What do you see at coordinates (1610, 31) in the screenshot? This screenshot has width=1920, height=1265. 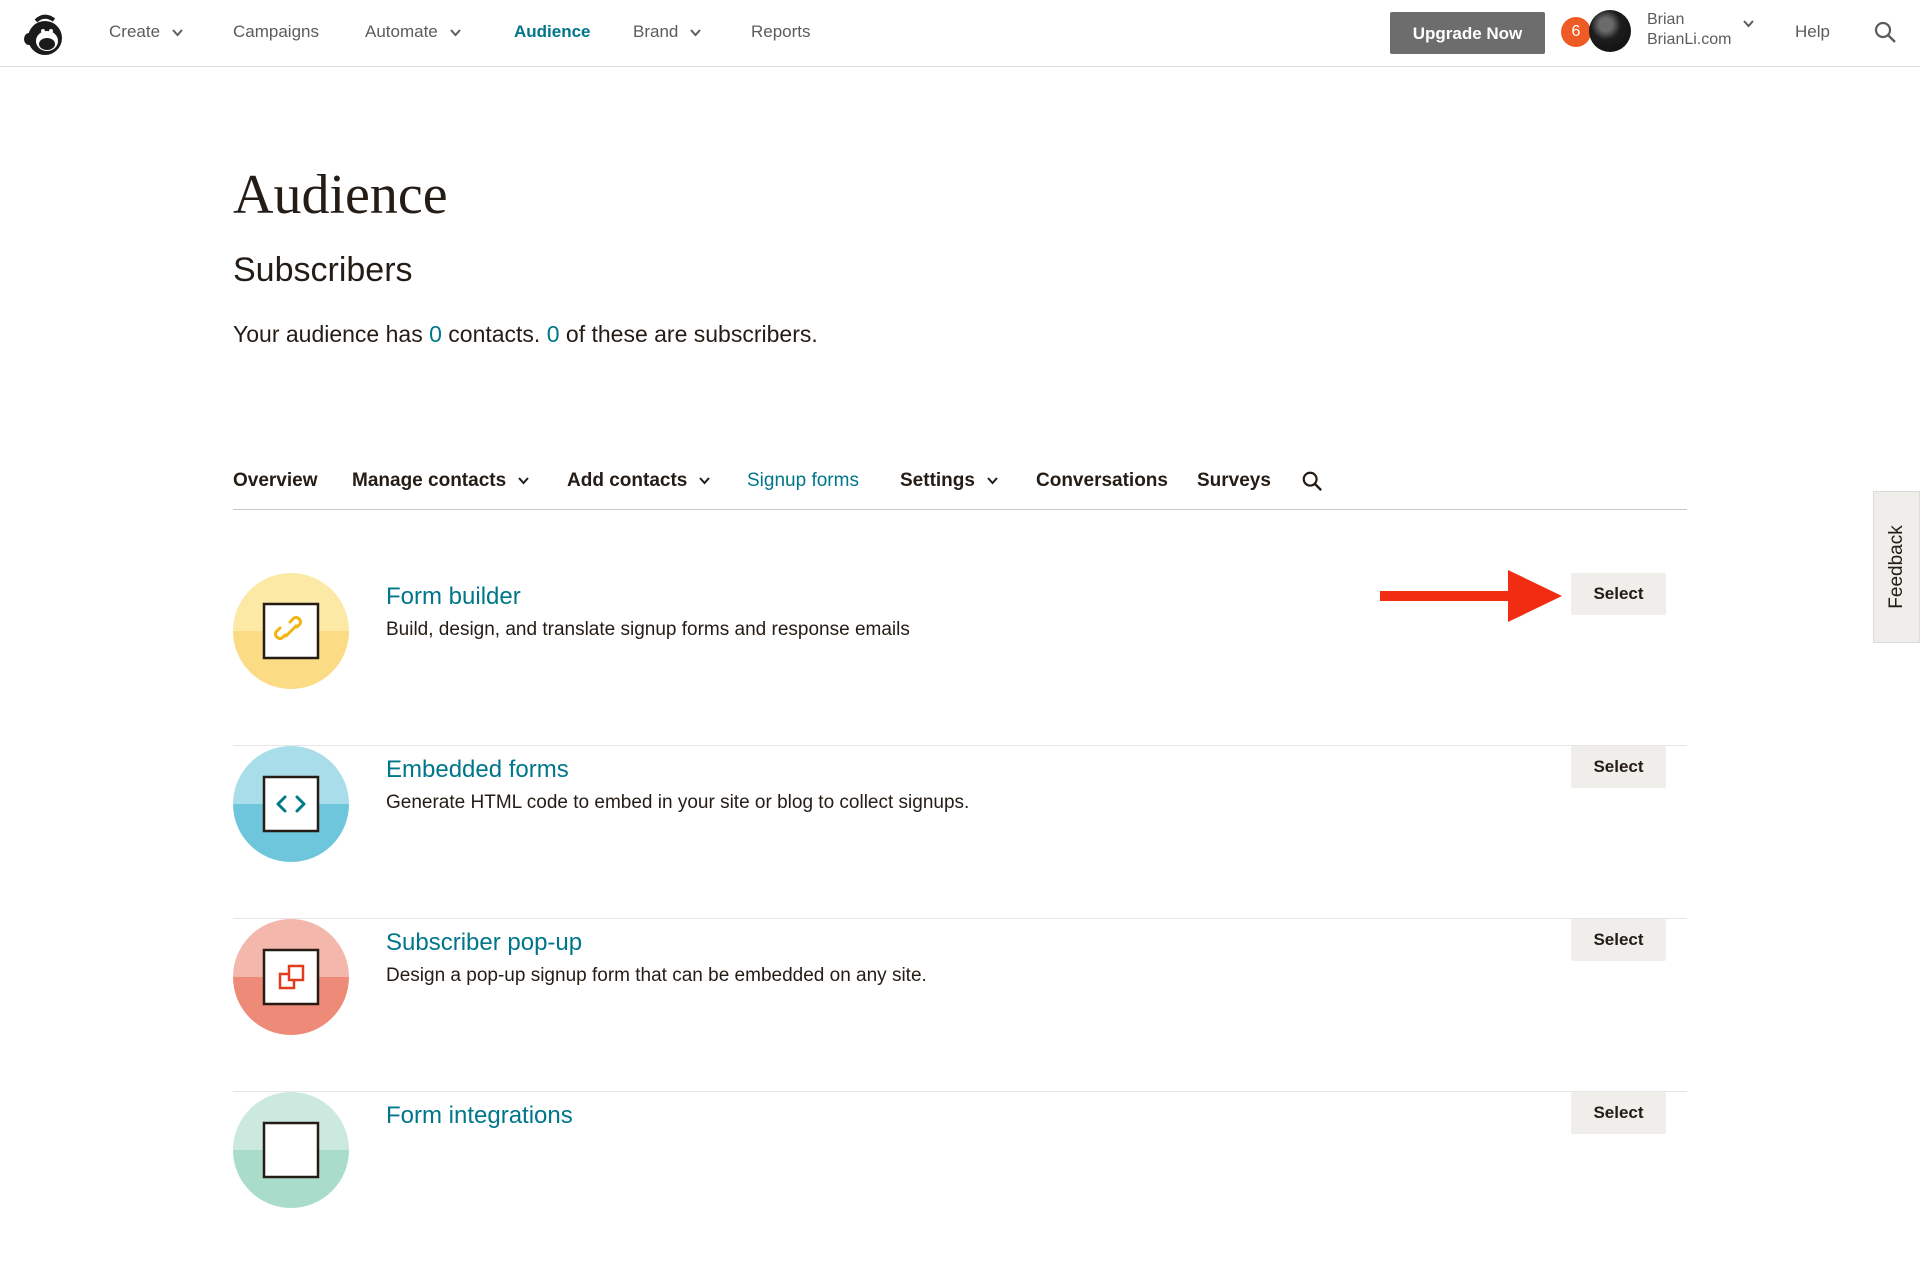 I see `avatar` at bounding box center [1610, 31].